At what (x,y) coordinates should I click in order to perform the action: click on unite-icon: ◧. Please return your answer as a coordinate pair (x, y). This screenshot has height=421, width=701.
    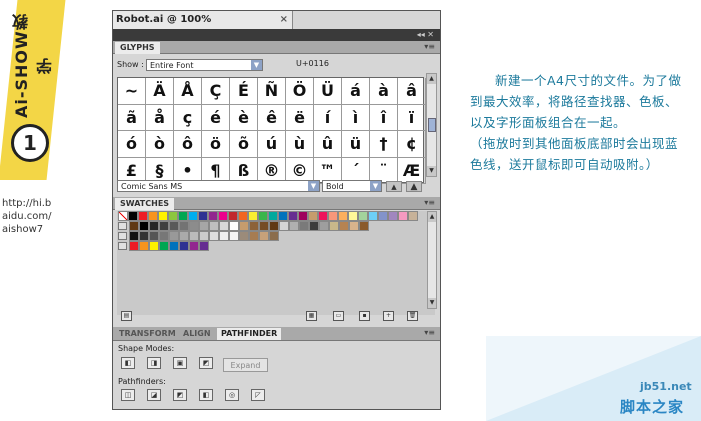
    Looking at the image, I should click on (128, 363).